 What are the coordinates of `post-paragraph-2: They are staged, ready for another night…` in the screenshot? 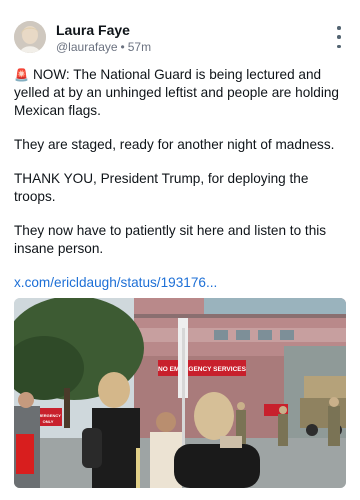 It's located at (174, 144).